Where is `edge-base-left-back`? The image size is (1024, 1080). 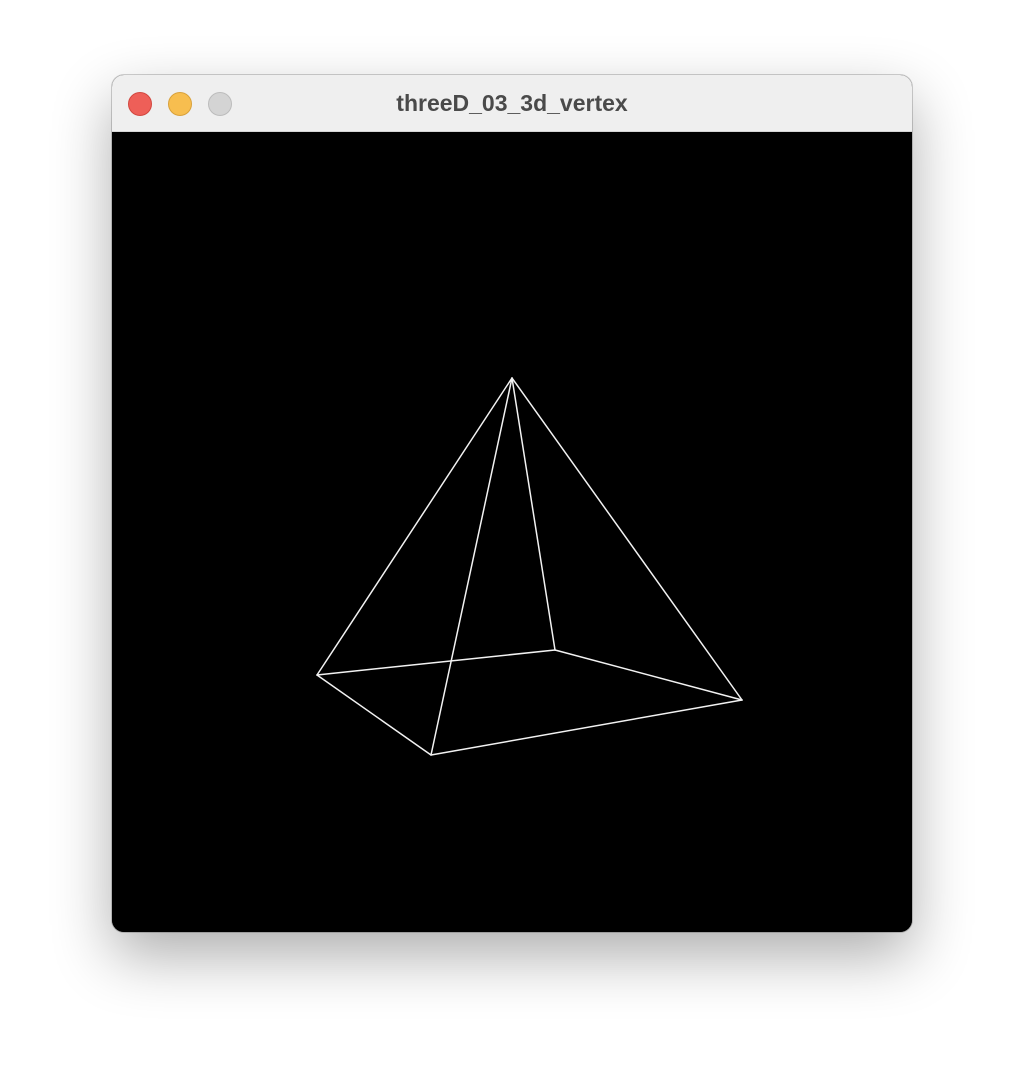 edge-base-left-back is located at coordinates (436, 662).